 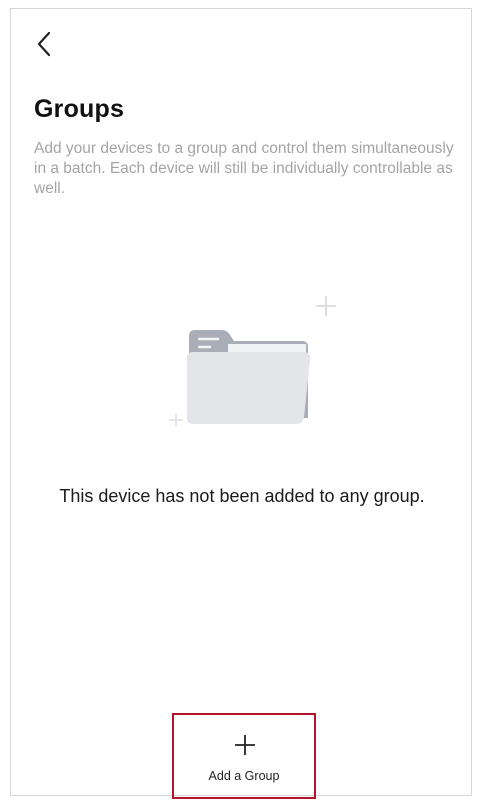 I want to click on back-button, so click(x=45, y=44).